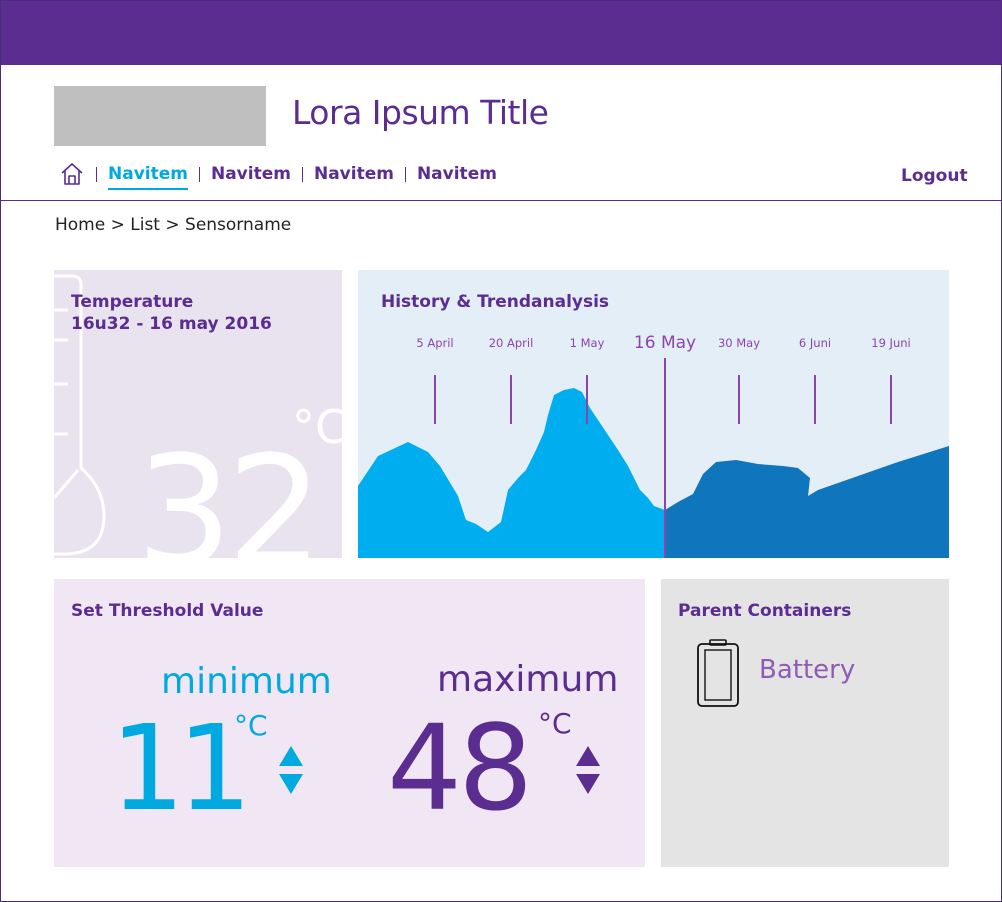 The height and width of the screenshot is (902, 1002). Describe the element at coordinates (457, 174) in the screenshot. I see `nav-item-4: Navitem` at that location.